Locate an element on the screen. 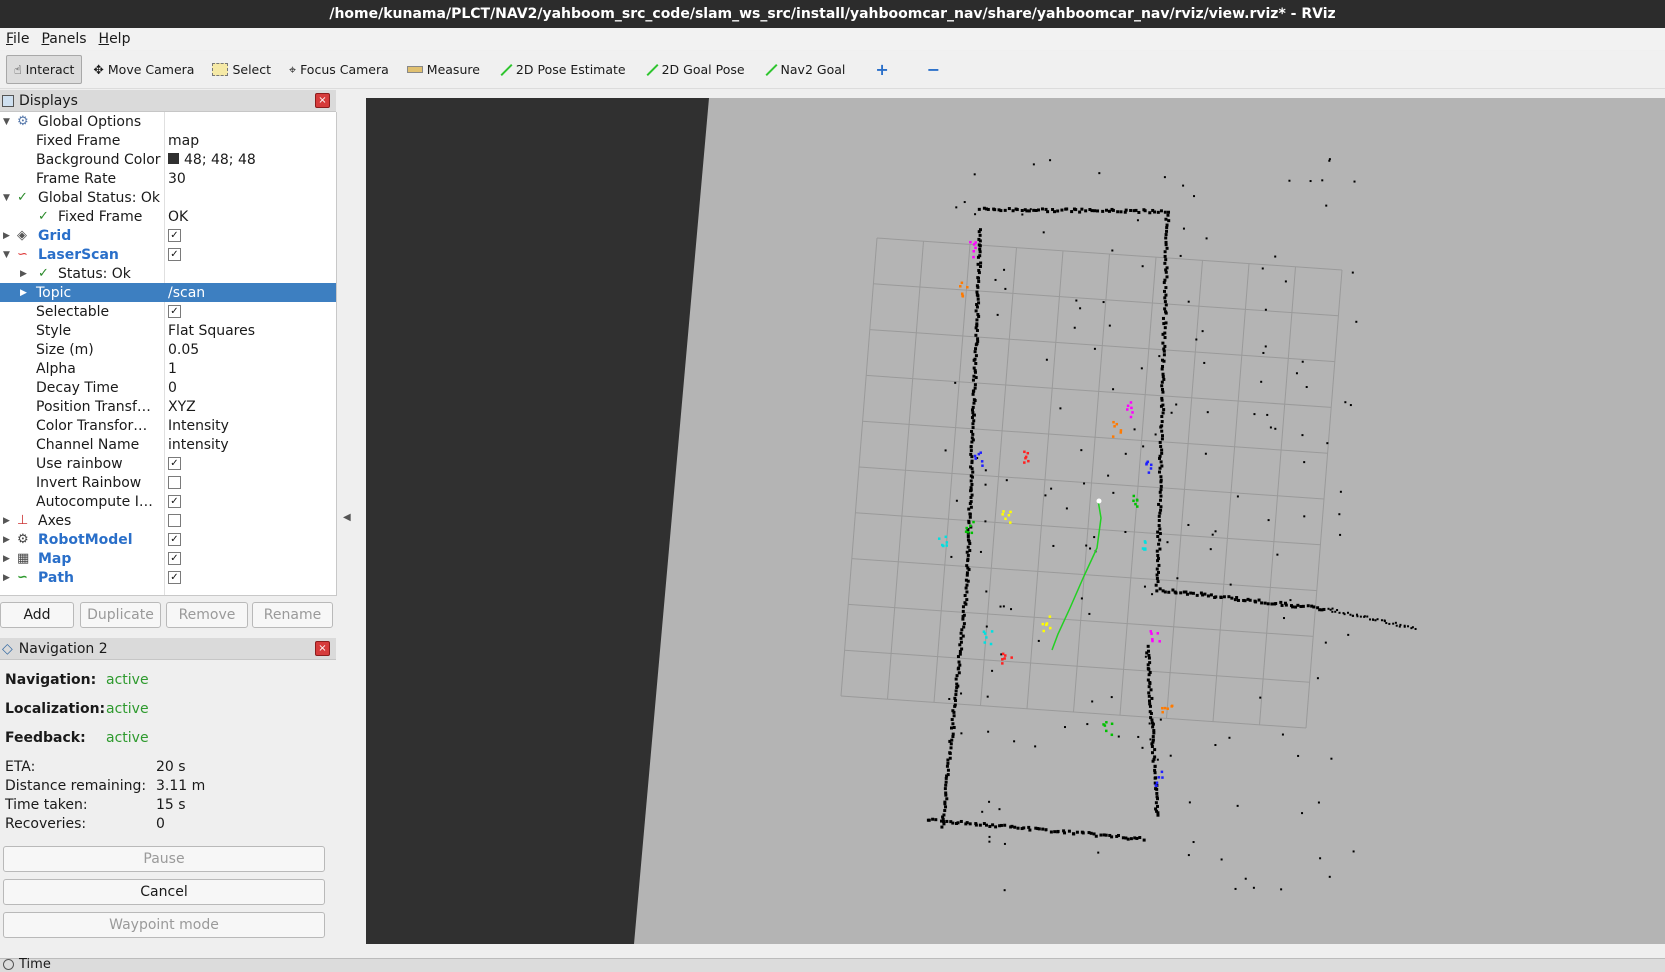 The image size is (1665, 972). rename-display-button: Rename is located at coordinates (292, 615).